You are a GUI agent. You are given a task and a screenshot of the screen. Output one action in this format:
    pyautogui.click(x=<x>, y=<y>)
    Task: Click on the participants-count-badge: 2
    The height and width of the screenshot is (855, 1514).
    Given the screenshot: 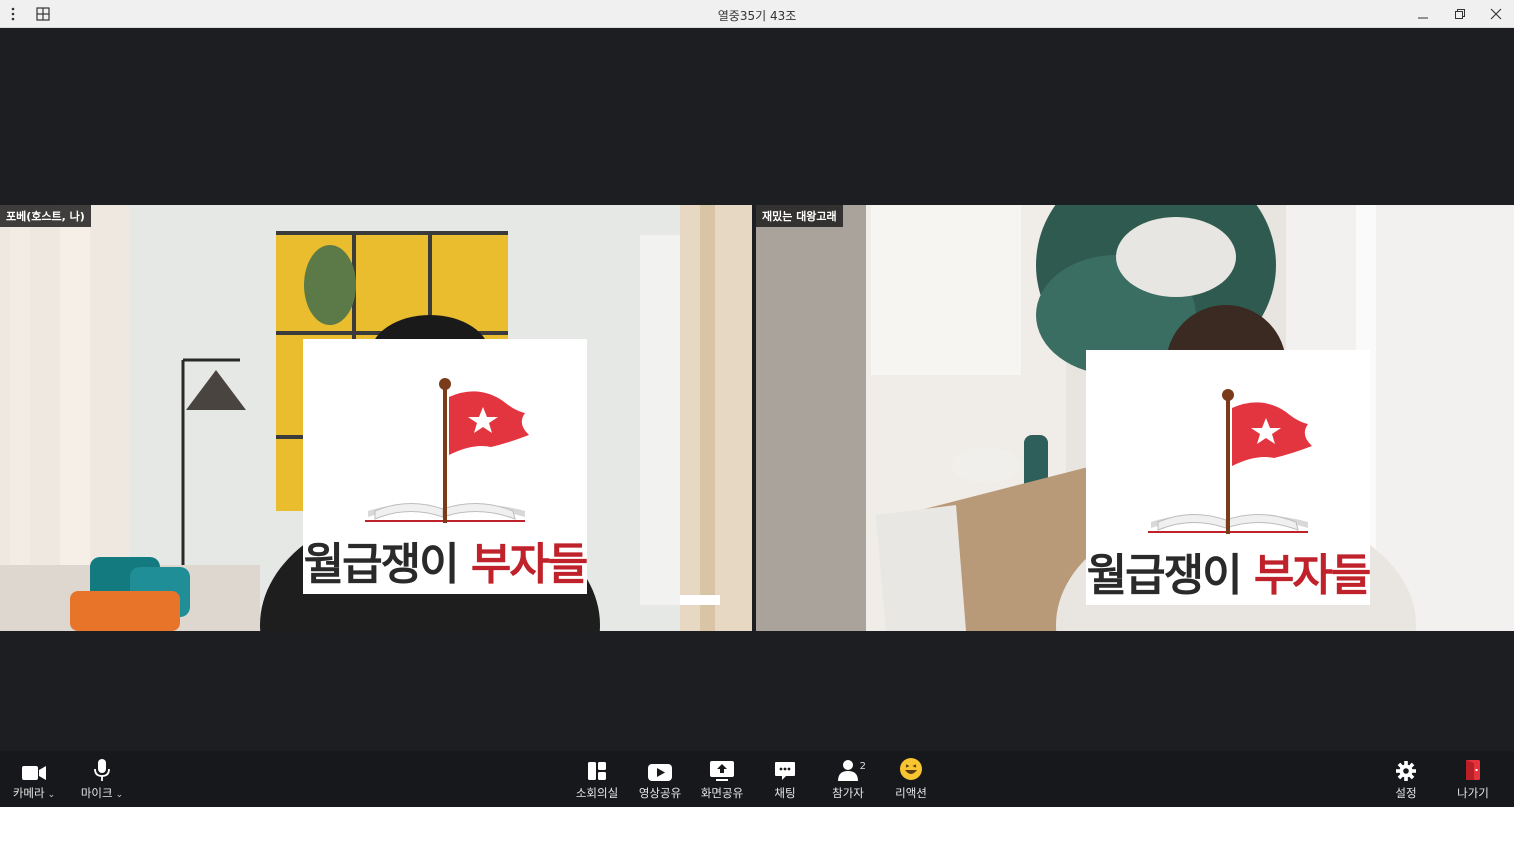 What is the action you would take?
    pyautogui.click(x=862, y=766)
    